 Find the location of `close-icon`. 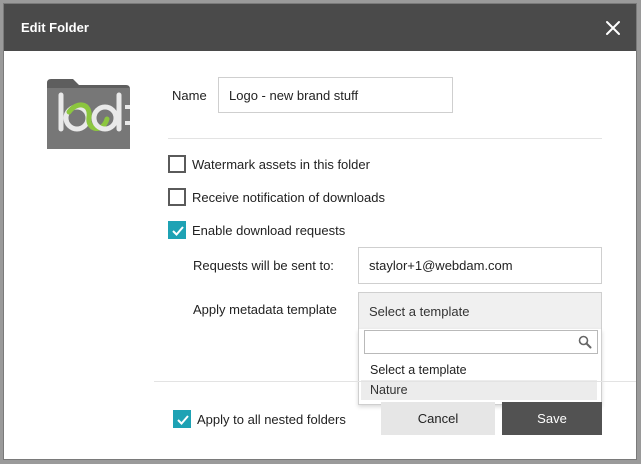

close-icon is located at coordinates (613, 28).